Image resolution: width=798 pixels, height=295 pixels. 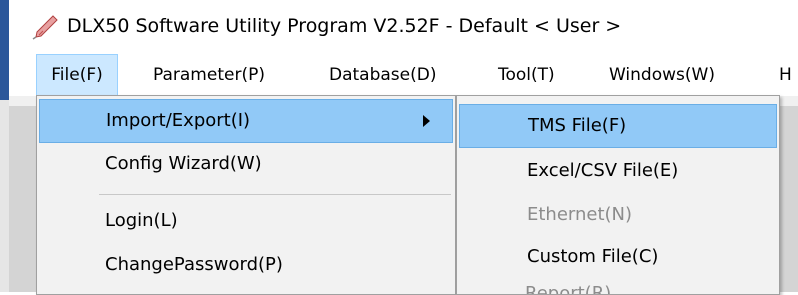 I want to click on menu-item-custom-file: Custom File(C), so click(x=618, y=258).